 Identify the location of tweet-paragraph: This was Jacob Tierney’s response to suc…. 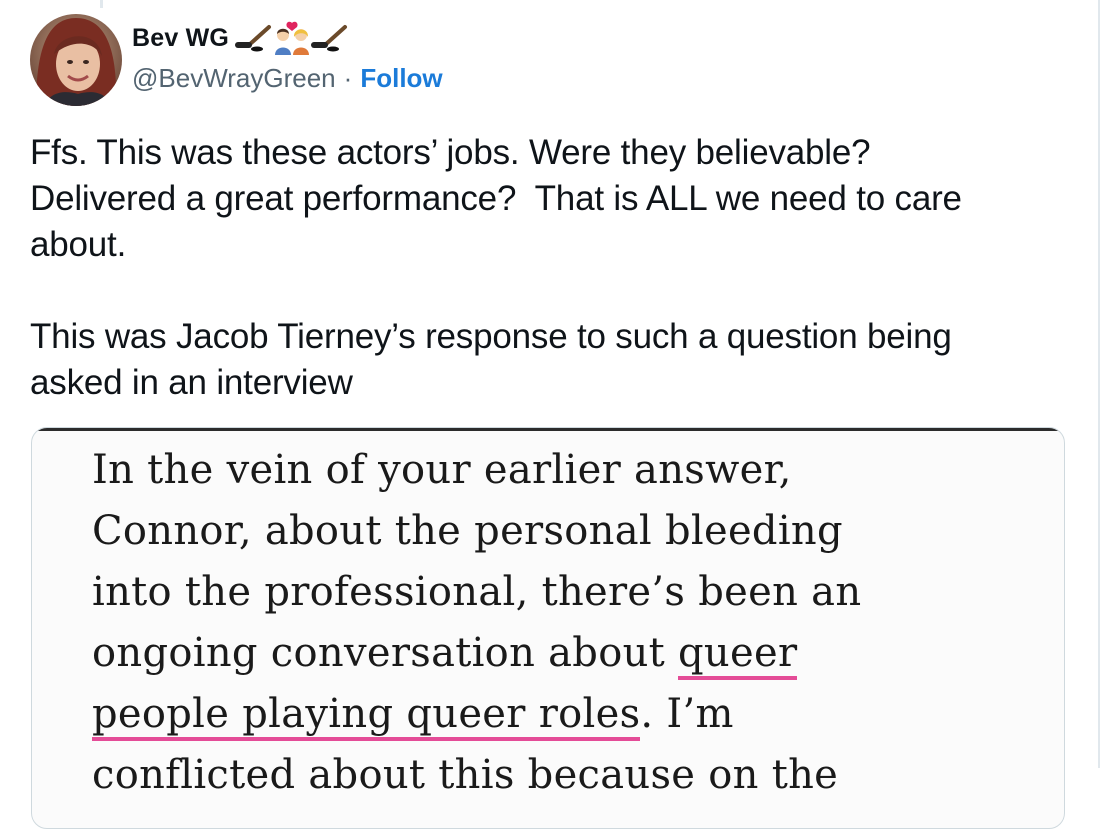
(491, 359).